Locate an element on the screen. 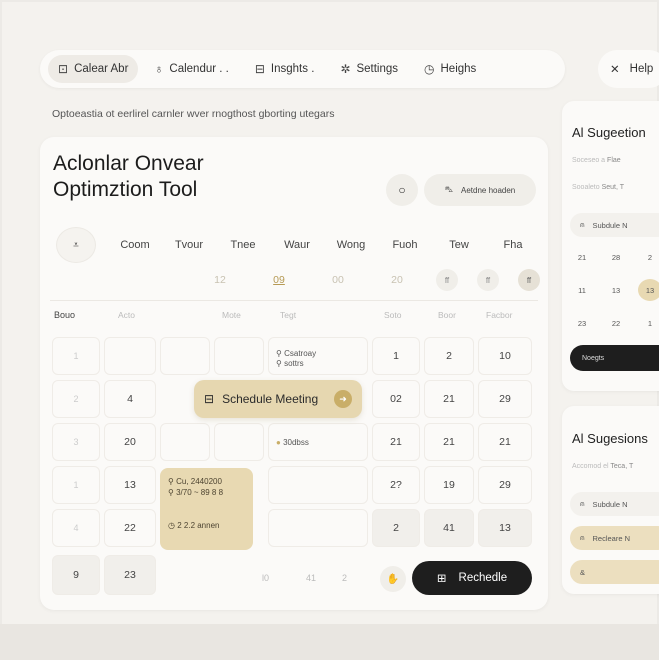 The width and height of the screenshot is (659, 660). column-header: Tegt is located at coordinates (288, 315).